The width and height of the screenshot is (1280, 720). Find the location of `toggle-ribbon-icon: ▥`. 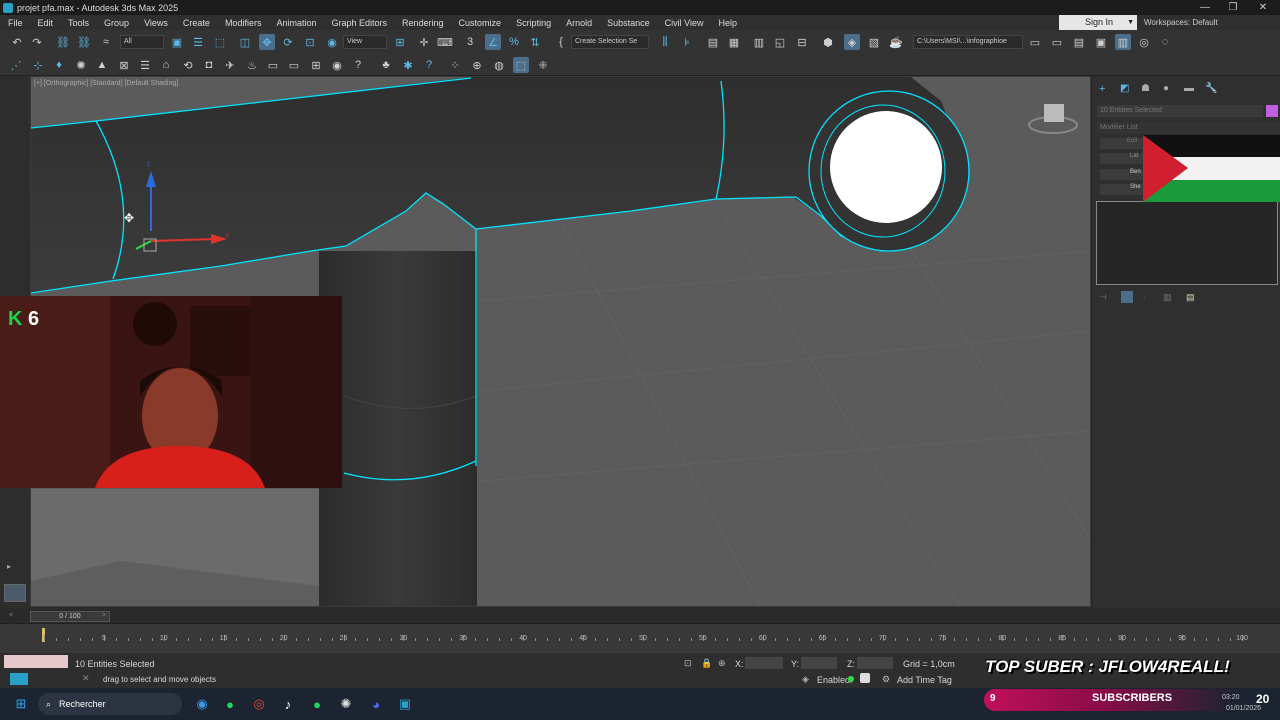

toggle-ribbon-icon: ▥ is located at coordinates (759, 42).